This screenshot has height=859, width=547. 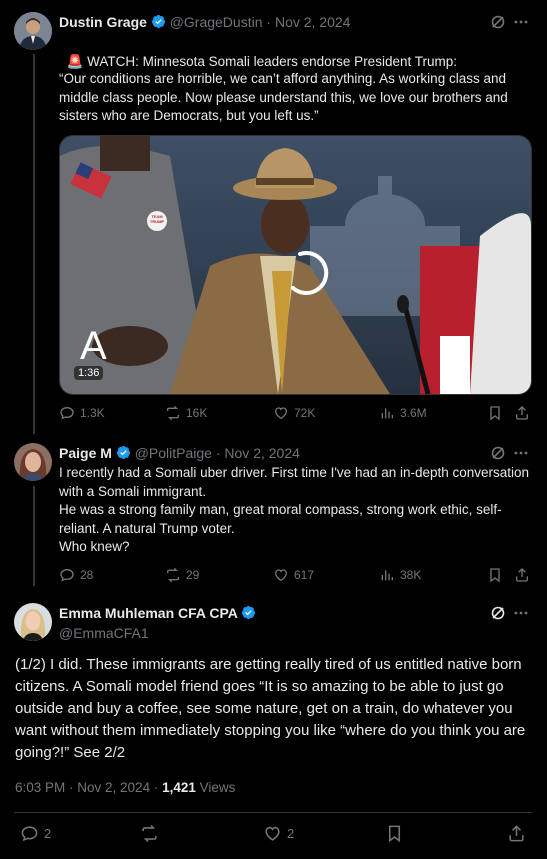 I want to click on tweet3-meta: 6:03 PM · Nov 2, 2024 · 1,421 Views, so click(x=125, y=787).